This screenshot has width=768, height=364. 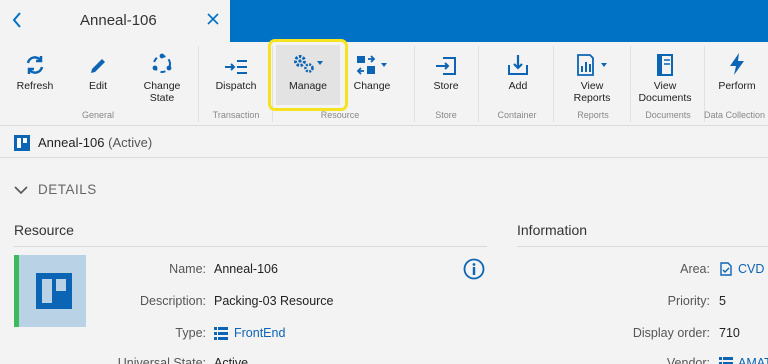 What do you see at coordinates (67, 189) in the screenshot?
I see `details-label: DETAILS` at bounding box center [67, 189].